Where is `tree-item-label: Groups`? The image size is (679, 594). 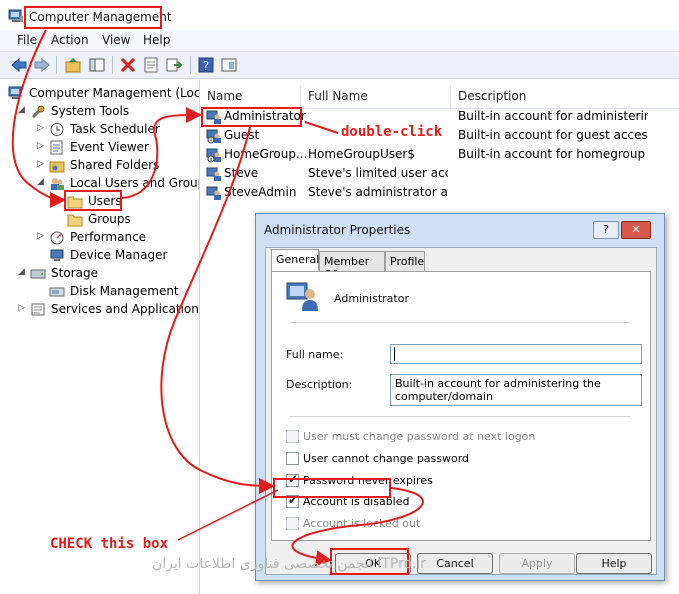
tree-item-label: Groups is located at coordinates (109, 219).